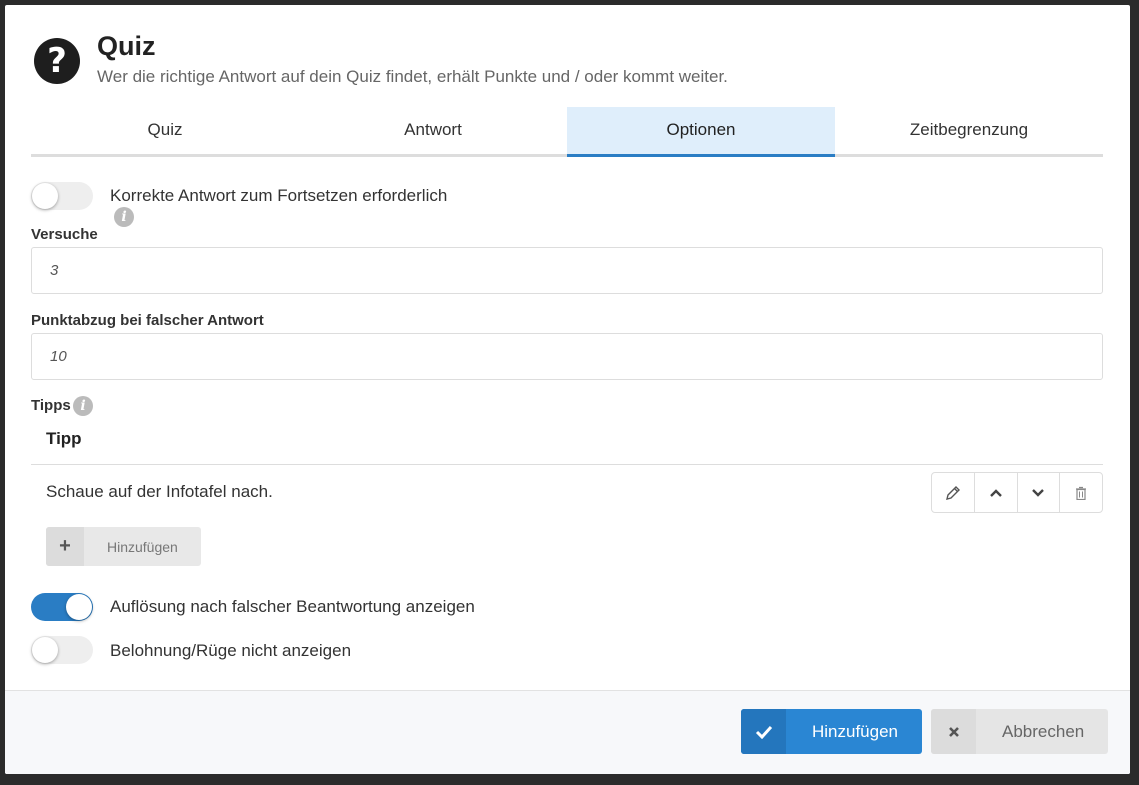 The height and width of the screenshot is (785, 1139). What do you see at coordinates (142, 547) in the screenshot?
I see `add-tip-label: Hinzufügen` at bounding box center [142, 547].